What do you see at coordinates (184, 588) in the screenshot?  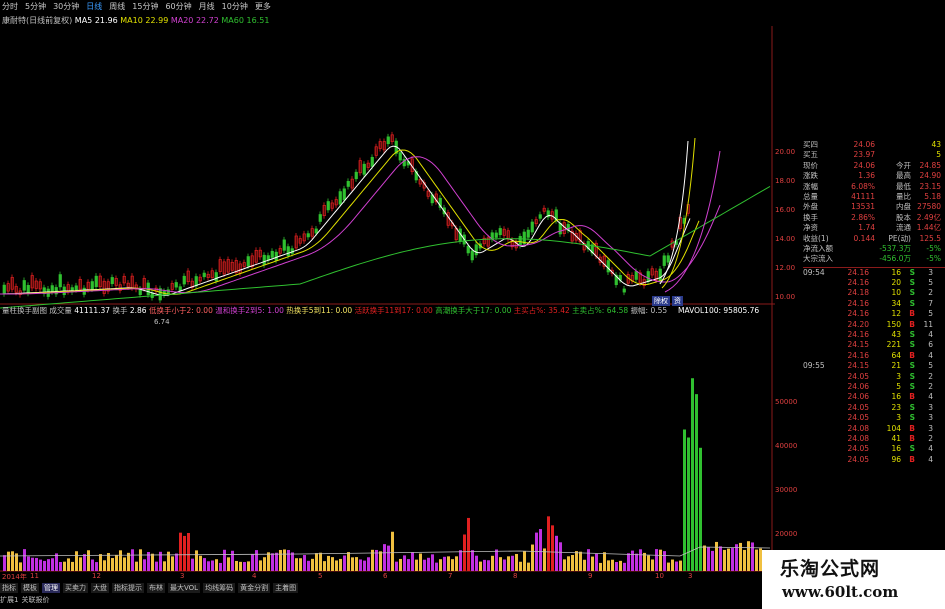 I see `indicator-tab: 最大VOL` at bounding box center [184, 588].